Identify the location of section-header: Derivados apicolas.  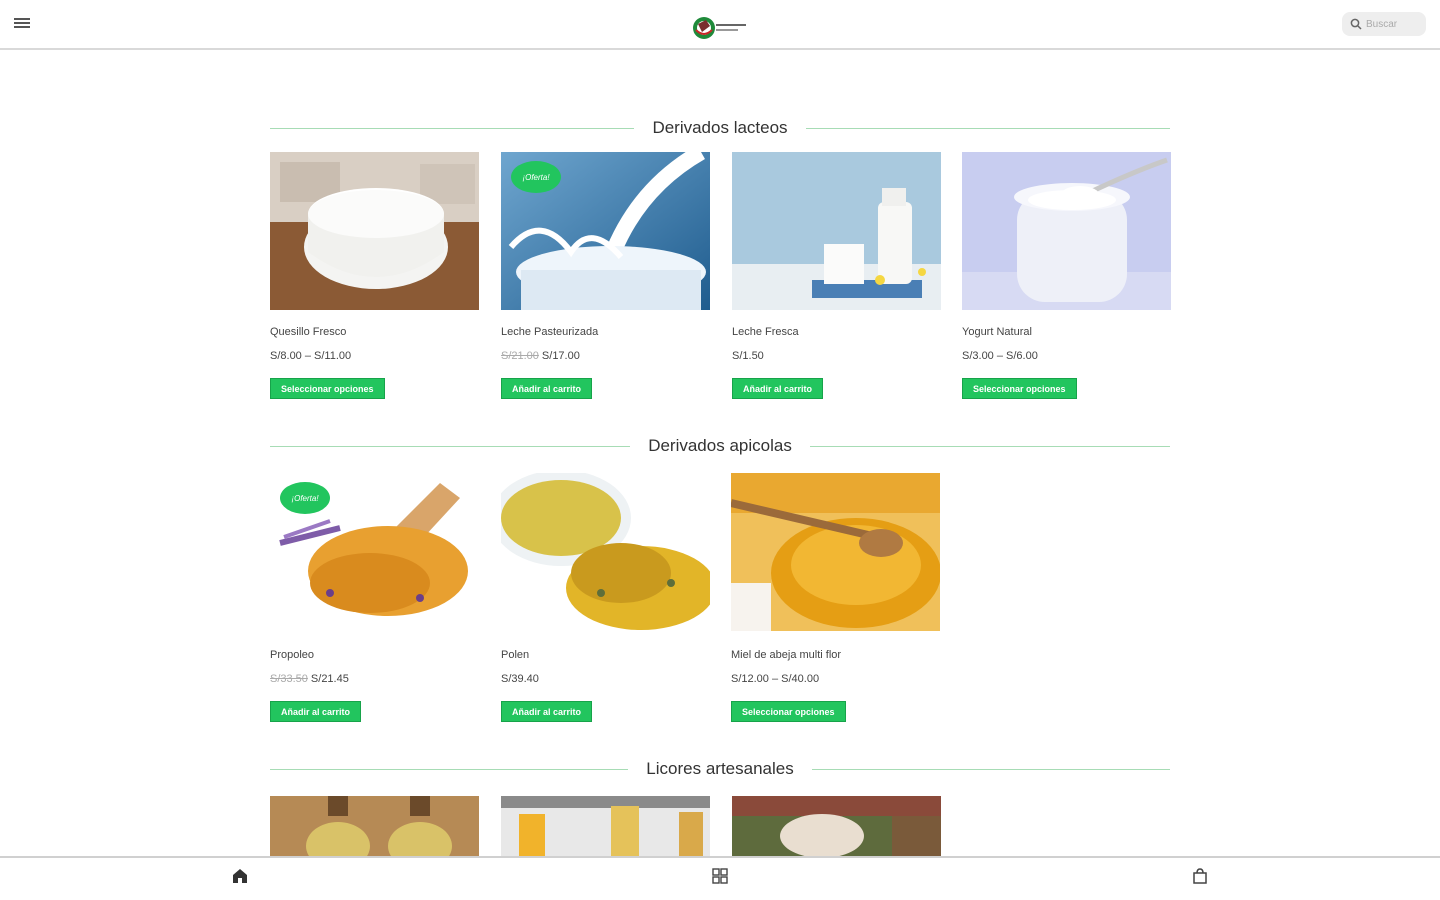
(720, 446).